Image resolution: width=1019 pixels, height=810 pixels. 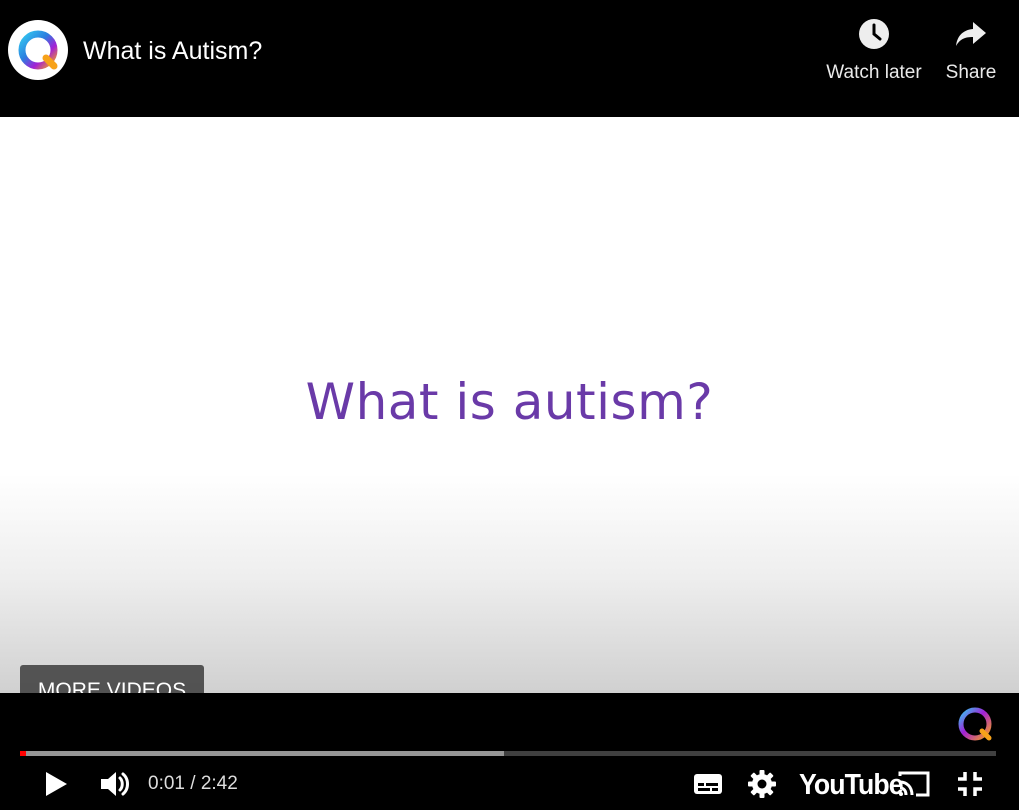 I want to click on settings-icon, so click(x=762, y=784).